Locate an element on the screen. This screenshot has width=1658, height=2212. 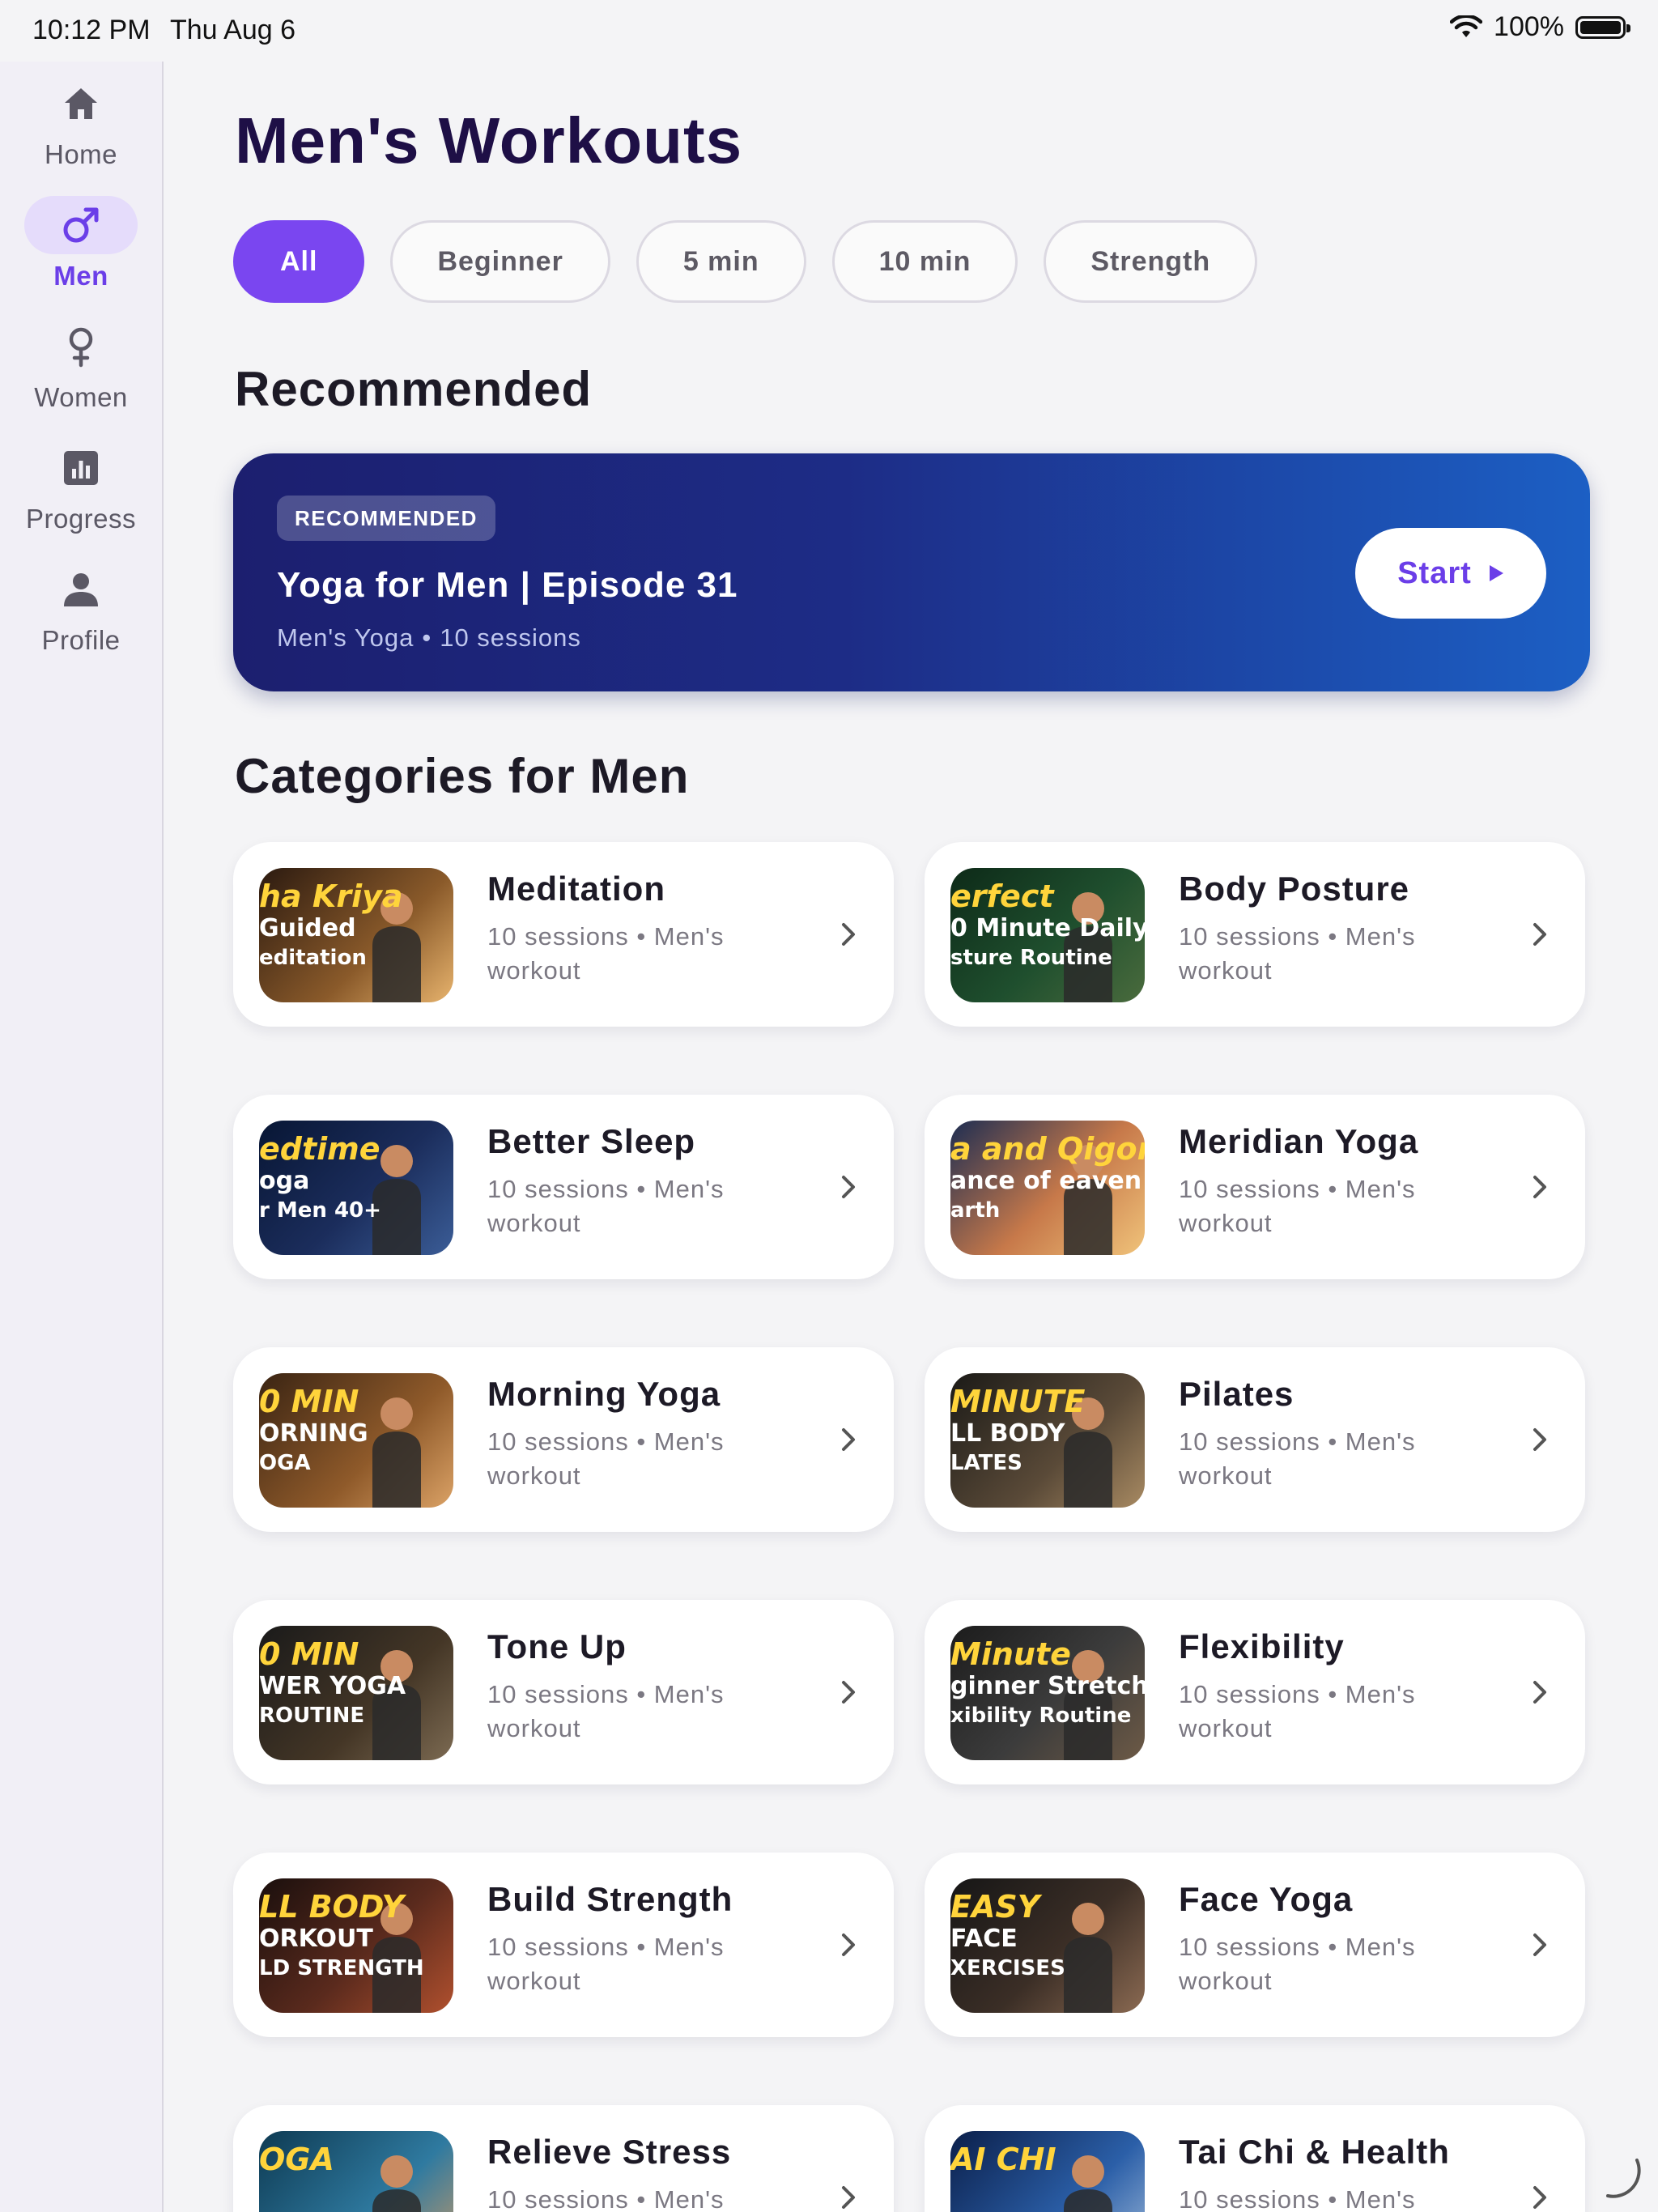
filter-chip-strength: Strength is located at coordinates (1151, 261).